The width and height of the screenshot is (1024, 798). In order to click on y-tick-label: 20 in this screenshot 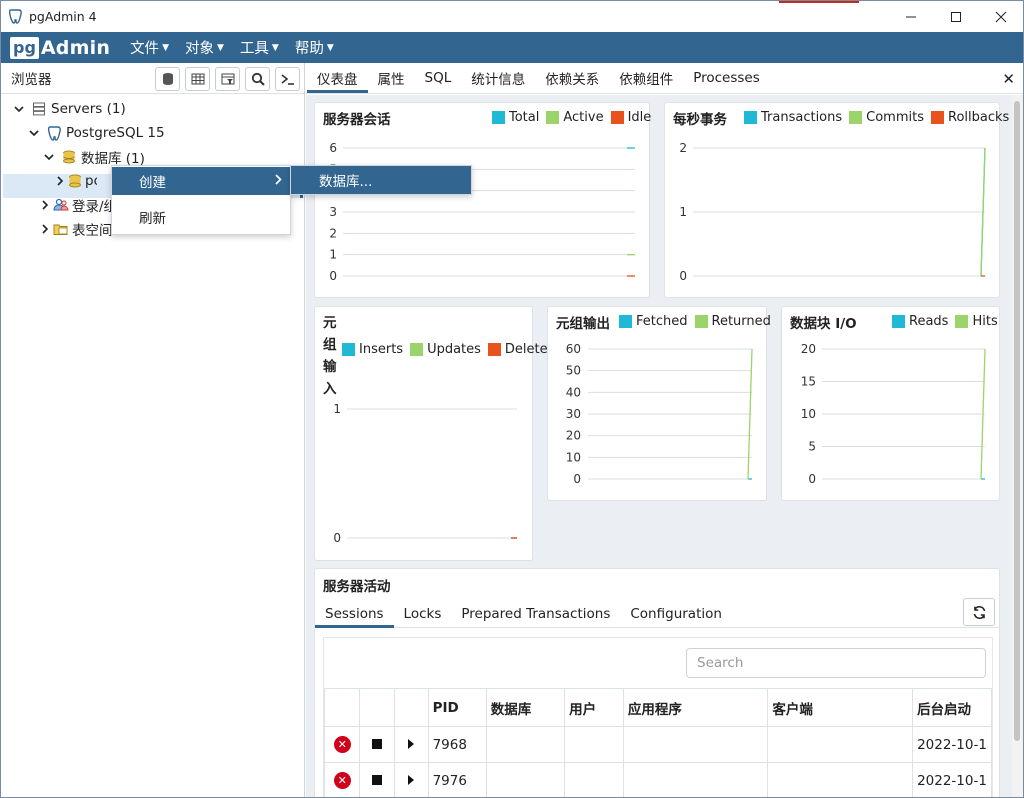, I will do `click(573, 436)`.